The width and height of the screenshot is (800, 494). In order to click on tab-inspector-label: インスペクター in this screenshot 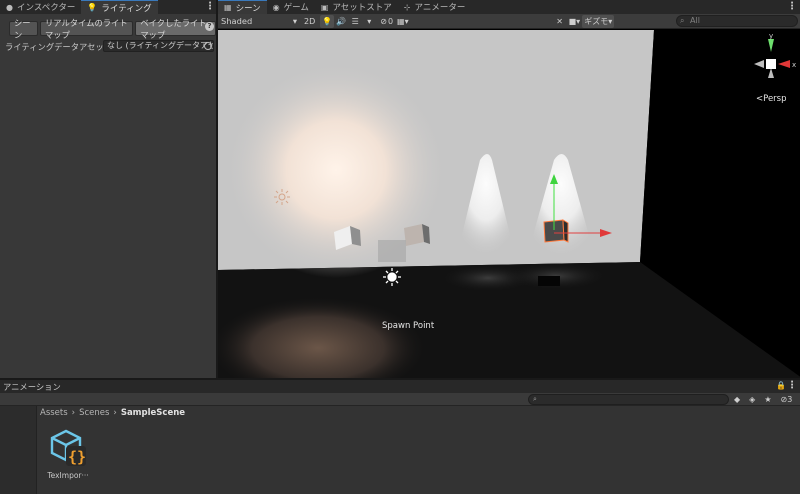, I will do `click(46, 8)`.